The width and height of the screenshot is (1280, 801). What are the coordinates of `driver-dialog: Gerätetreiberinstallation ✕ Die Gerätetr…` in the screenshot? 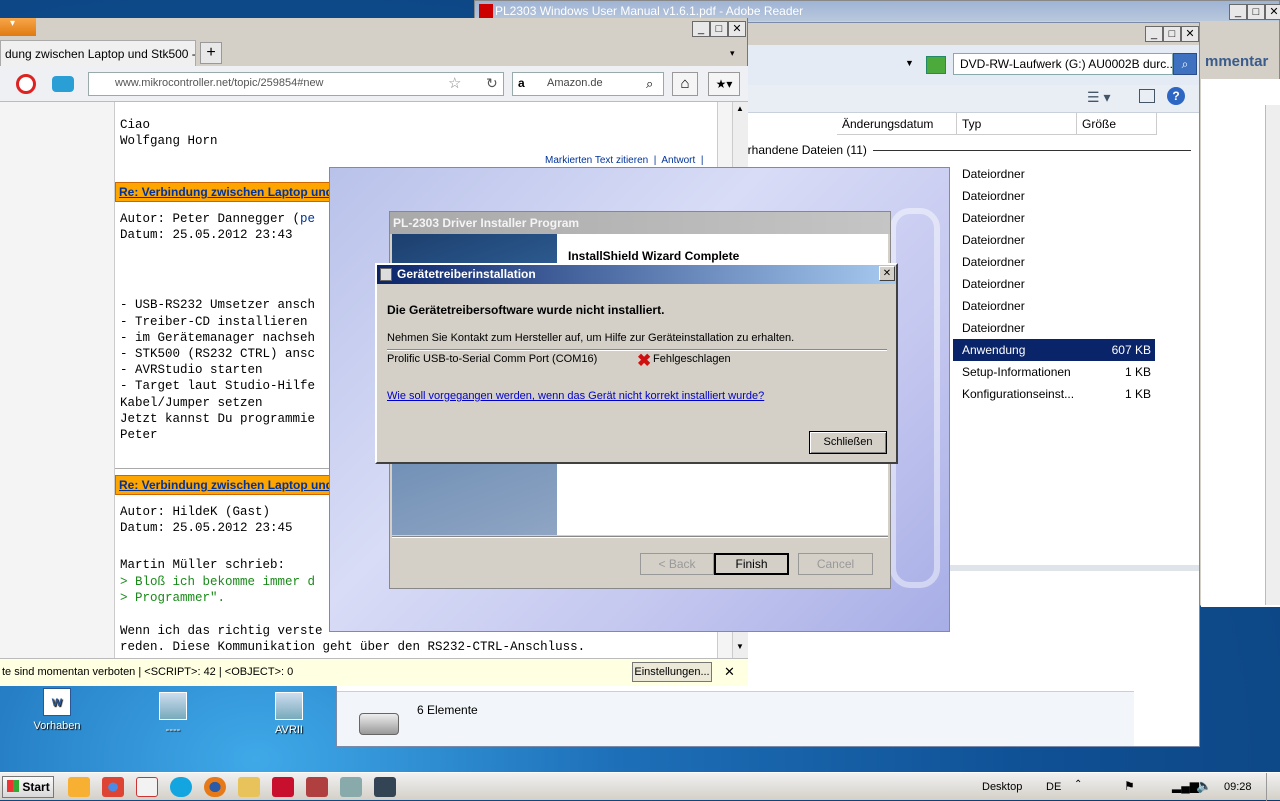 It's located at (636, 363).